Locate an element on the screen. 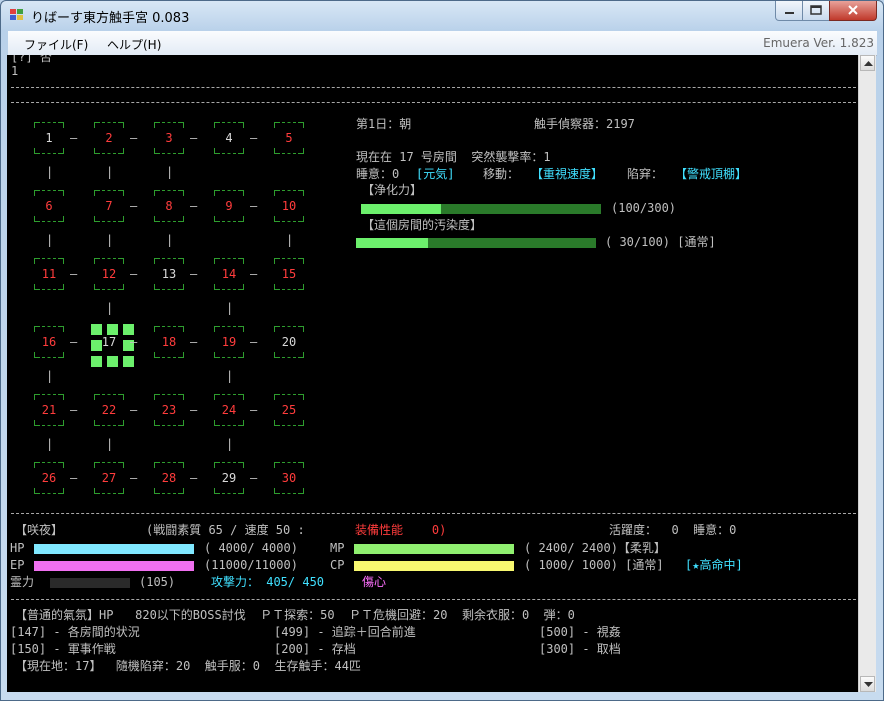 This screenshot has width=884, height=701. room-number: 14 is located at coordinates (229, 274).